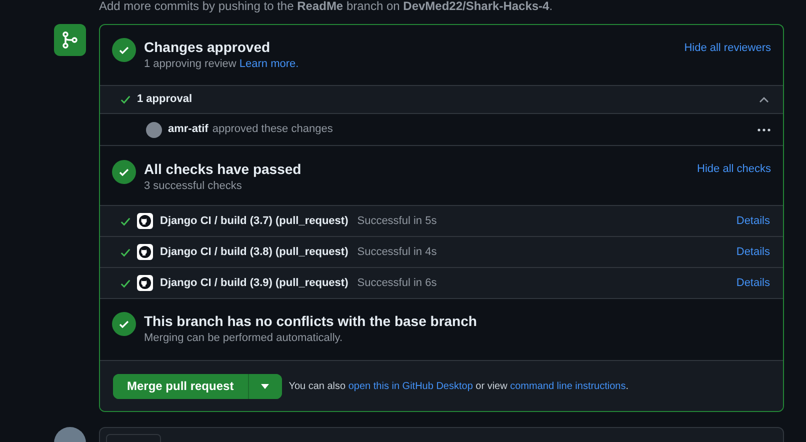 This screenshot has width=806, height=442. What do you see at coordinates (70, 40) in the screenshot?
I see `git-branch-icon` at bounding box center [70, 40].